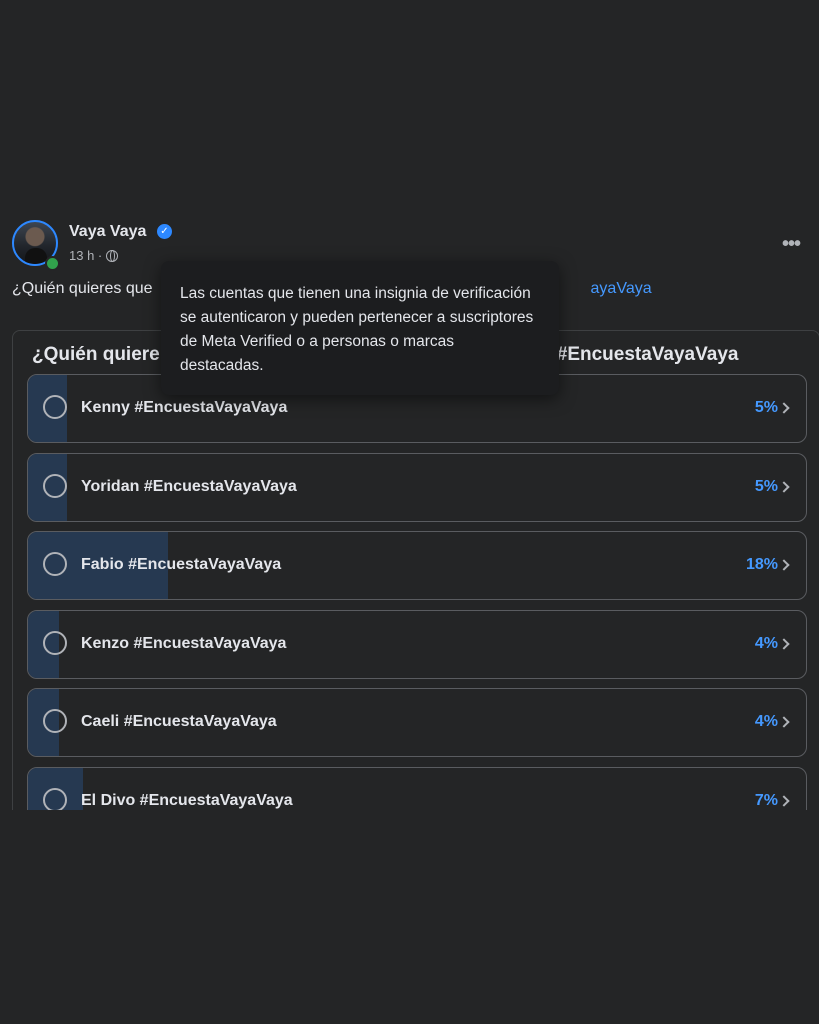 The image size is (819, 1024). Describe the element at coordinates (96, 354) in the screenshot. I see `poll-question-text: ¿Quién quiere` at that location.